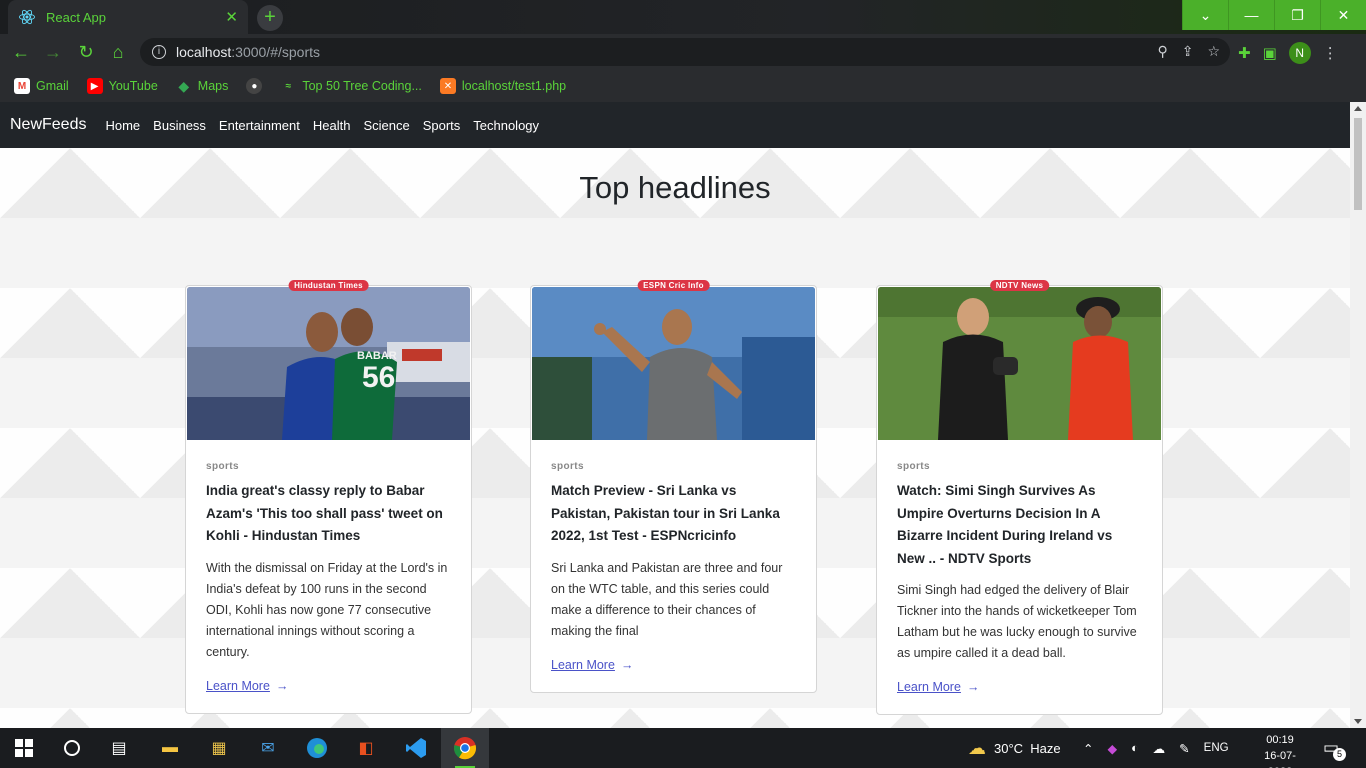 The image size is (1366, 768). I want to click on github-icon: ●, so click(254, 86).